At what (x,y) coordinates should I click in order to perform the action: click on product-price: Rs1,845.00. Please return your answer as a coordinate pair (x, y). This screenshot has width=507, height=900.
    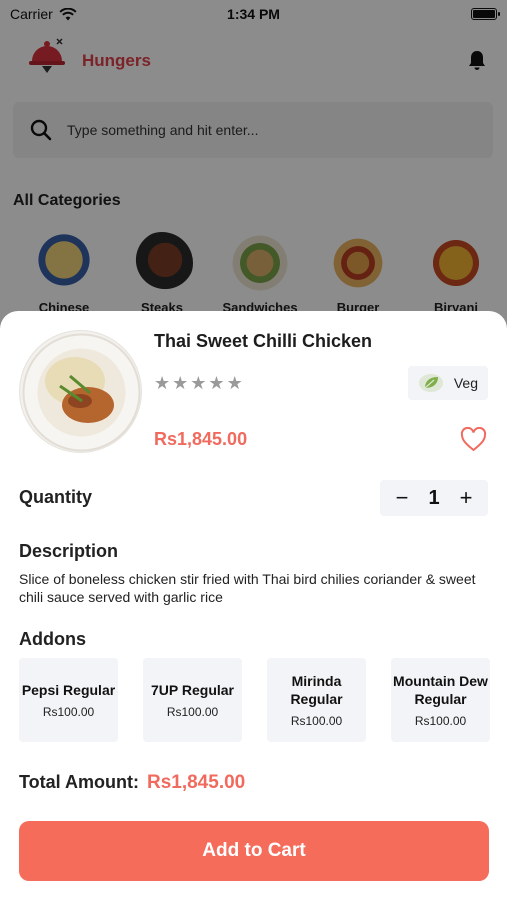
    Looking at the image, I should click on (201, 439).